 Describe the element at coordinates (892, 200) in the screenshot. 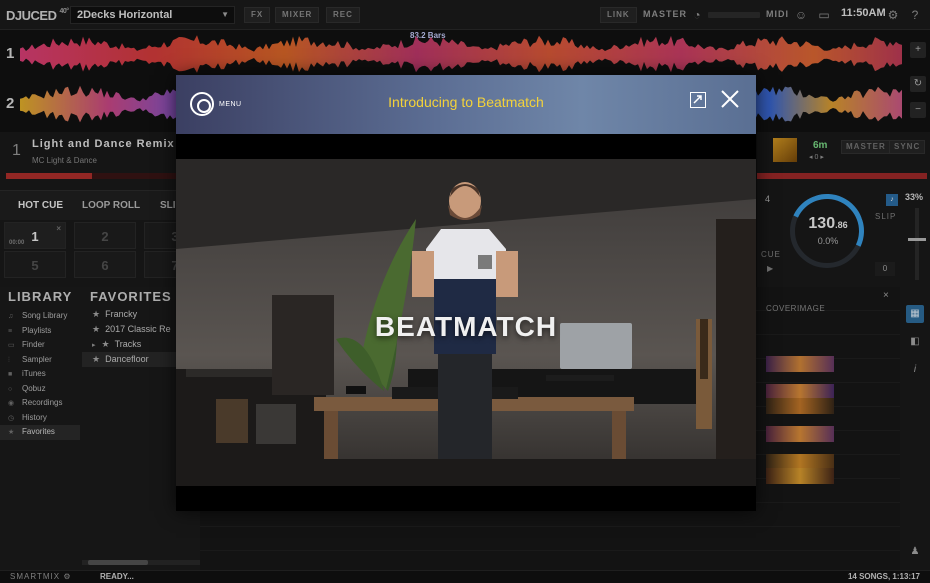

I see `slip-mode-icon: ♪` at that location.